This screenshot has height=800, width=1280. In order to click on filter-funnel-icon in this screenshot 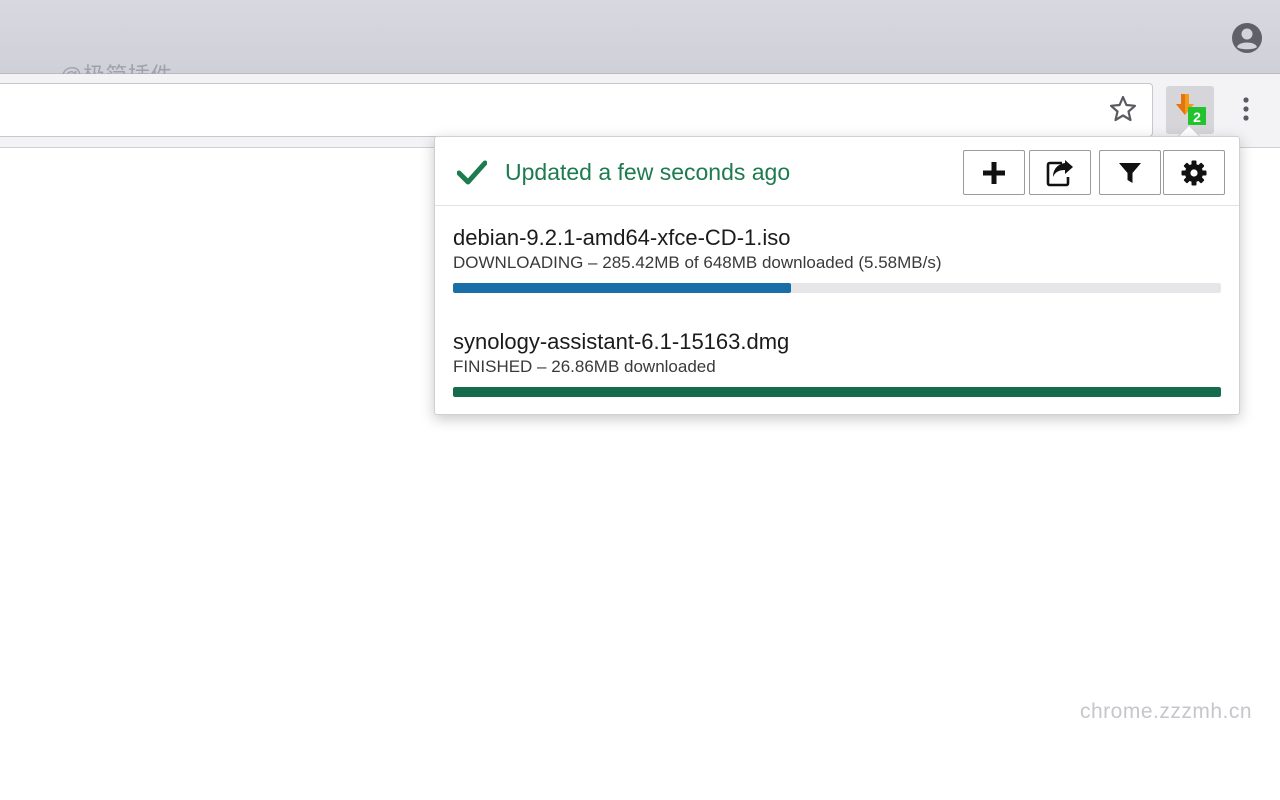, I will do `click(1130, 172)`.